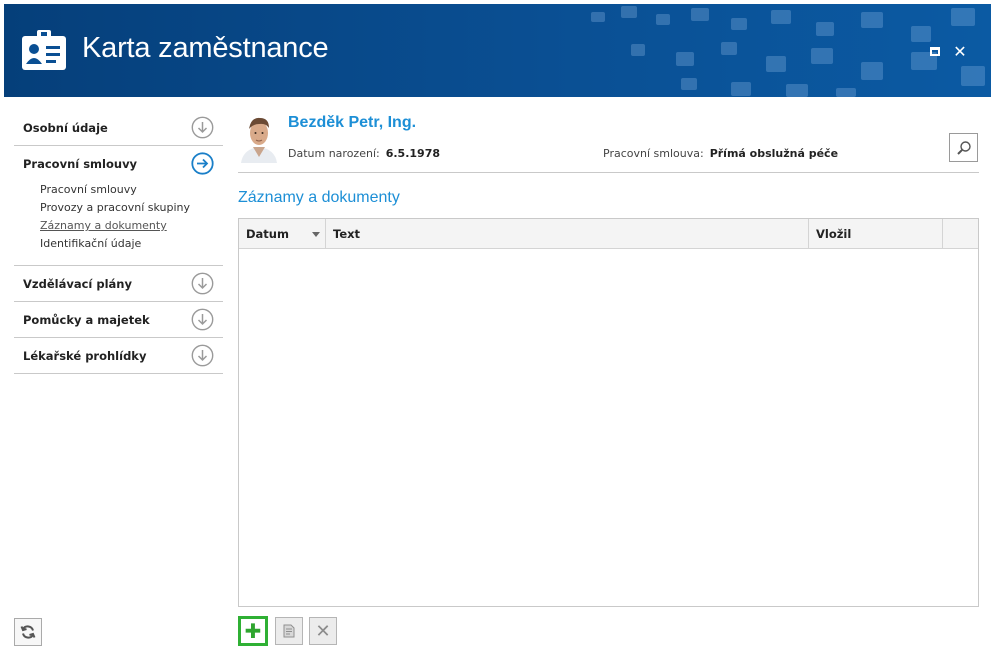 The width and height of the screenshot is (991, 658). Describe the element at coordinates (131, 190) in the screenshot. I see `sidebar-subitem-pracovni-smlouvy: Pracovní smlouvy` at that location.